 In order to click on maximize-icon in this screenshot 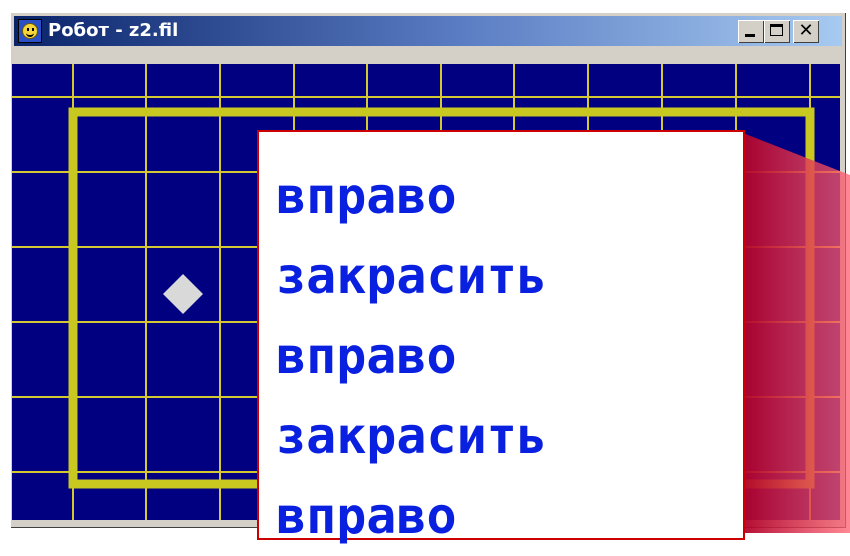, I will do `click(776, 30)`.